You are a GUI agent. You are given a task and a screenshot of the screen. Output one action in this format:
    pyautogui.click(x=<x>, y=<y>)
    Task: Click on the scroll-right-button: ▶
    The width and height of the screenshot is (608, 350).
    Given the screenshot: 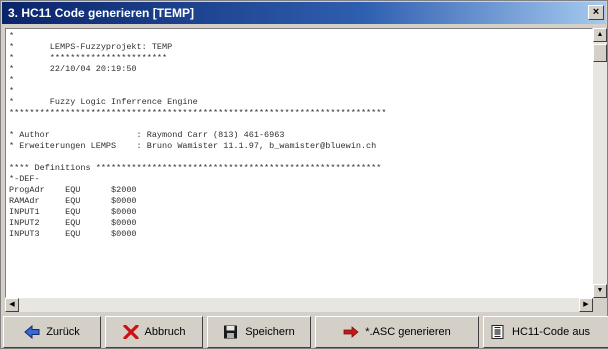 What is the action you would take?
    pyautogui.click(x=586, y=305)
    